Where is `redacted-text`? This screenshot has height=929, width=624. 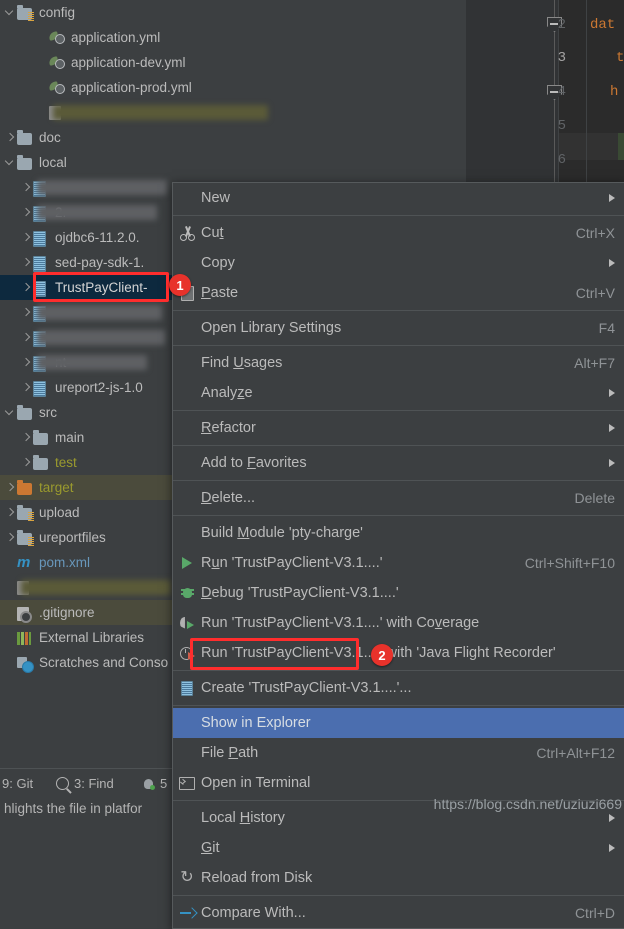
redacted-text is located at coordinates (97, 212).